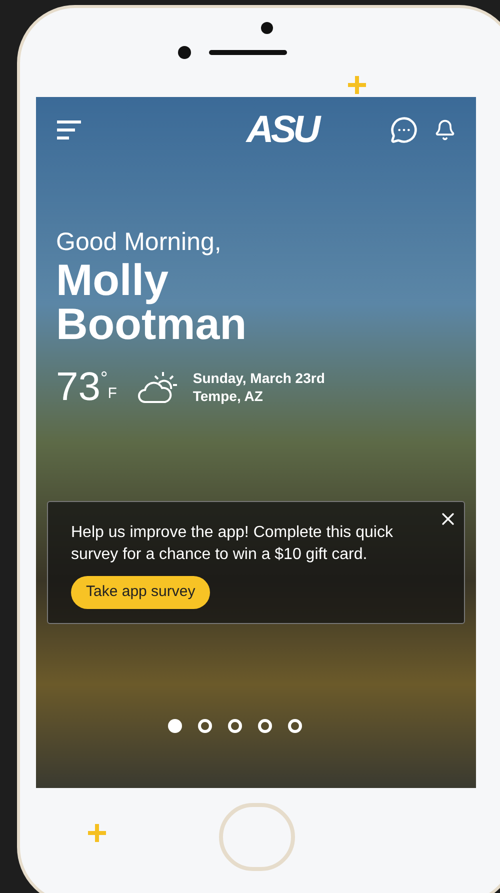 The height and width of the screenshot is (893, 500). I want to click on degree-sign: °, so click(104, 378).